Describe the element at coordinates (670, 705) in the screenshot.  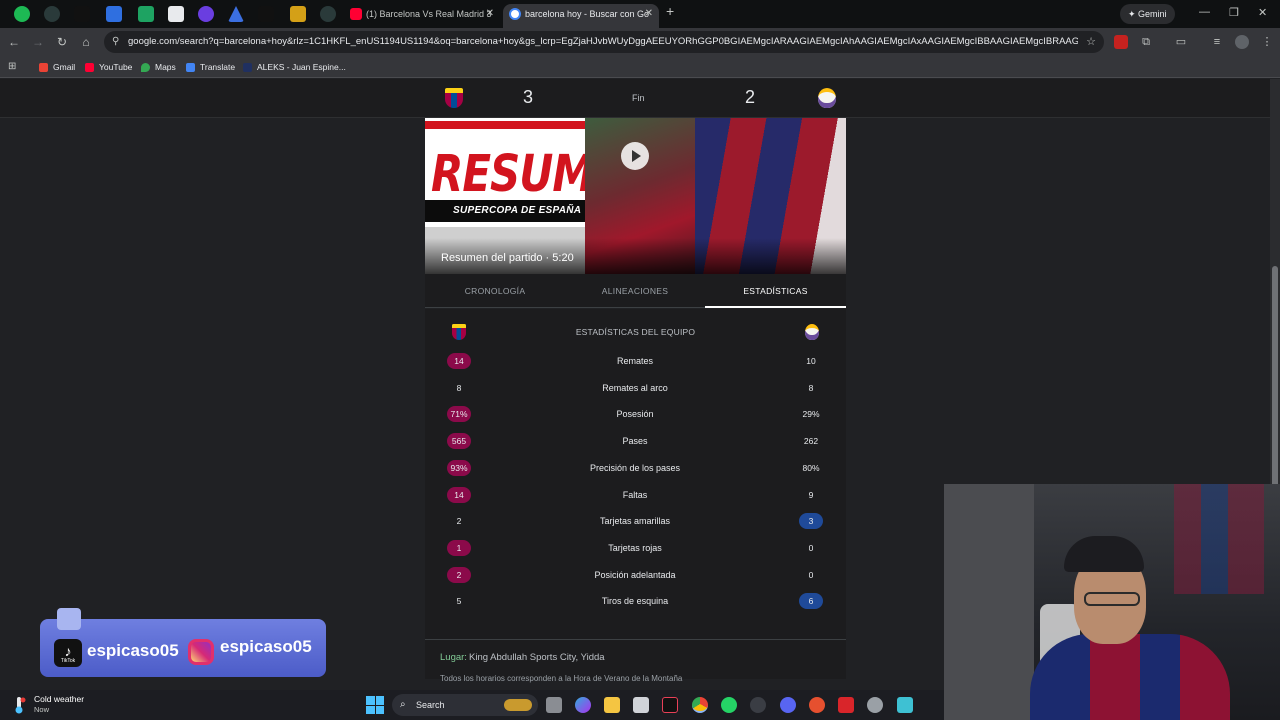
I see `tiktok-app-icon` at that location.